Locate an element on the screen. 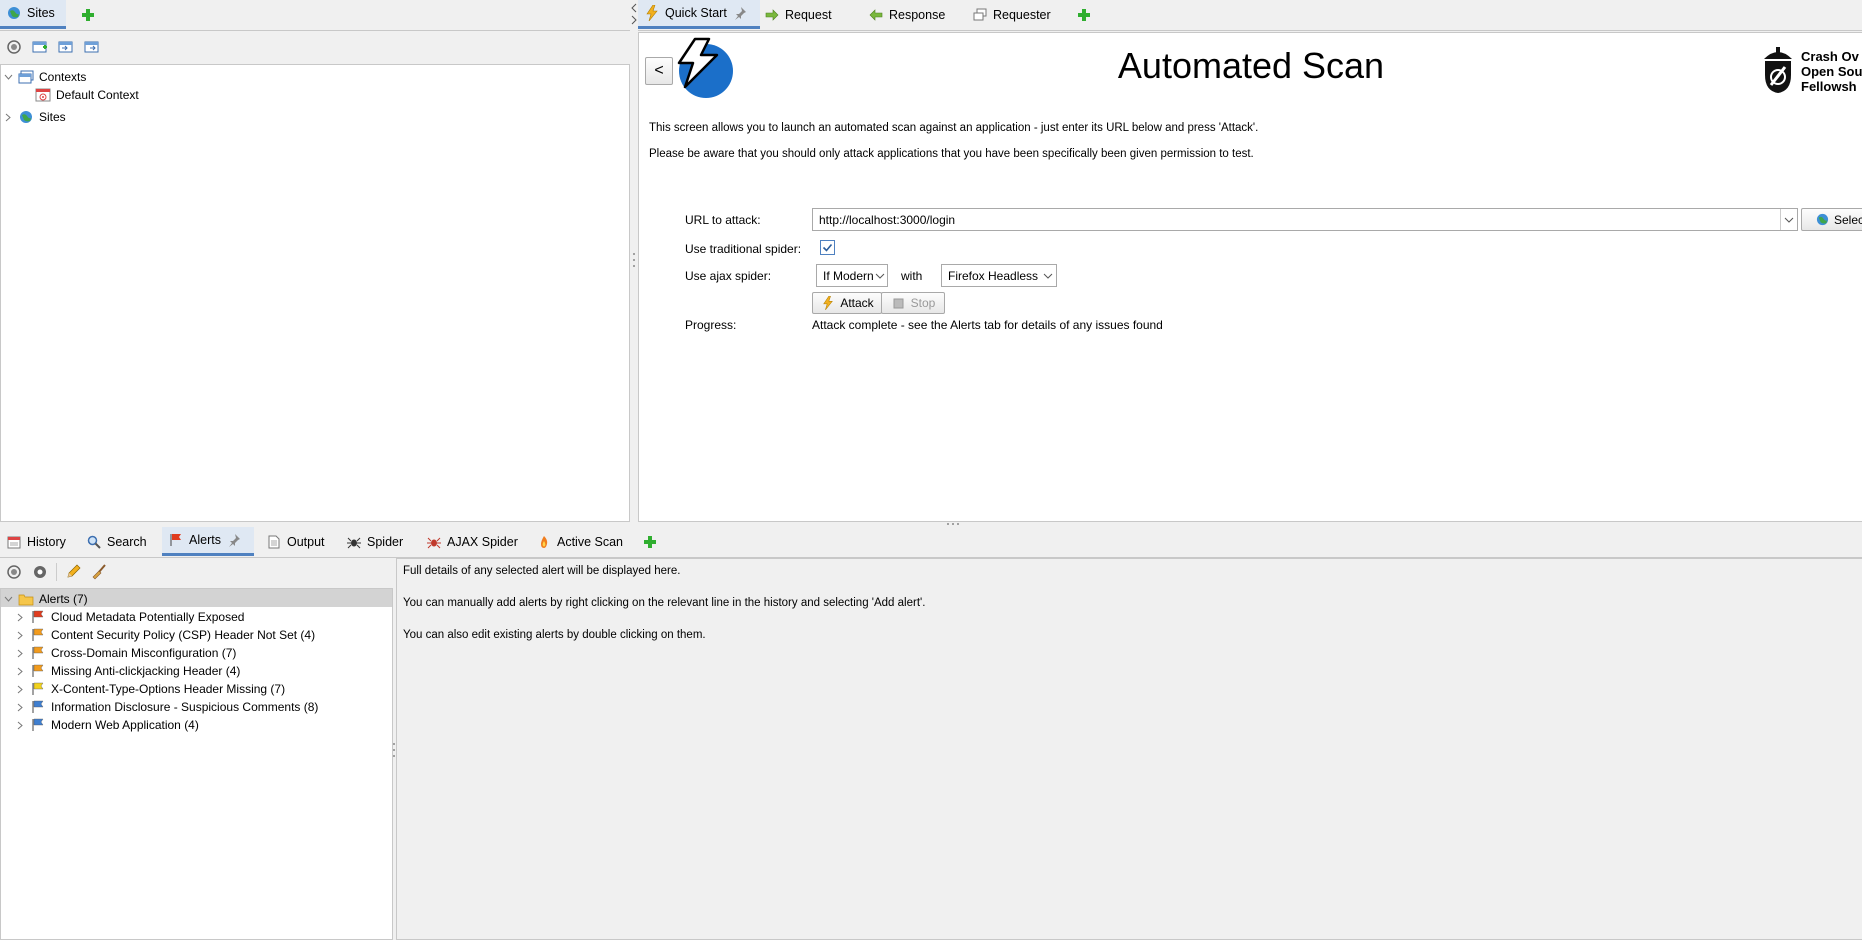  search-icon is located at coordinates (94, 542).